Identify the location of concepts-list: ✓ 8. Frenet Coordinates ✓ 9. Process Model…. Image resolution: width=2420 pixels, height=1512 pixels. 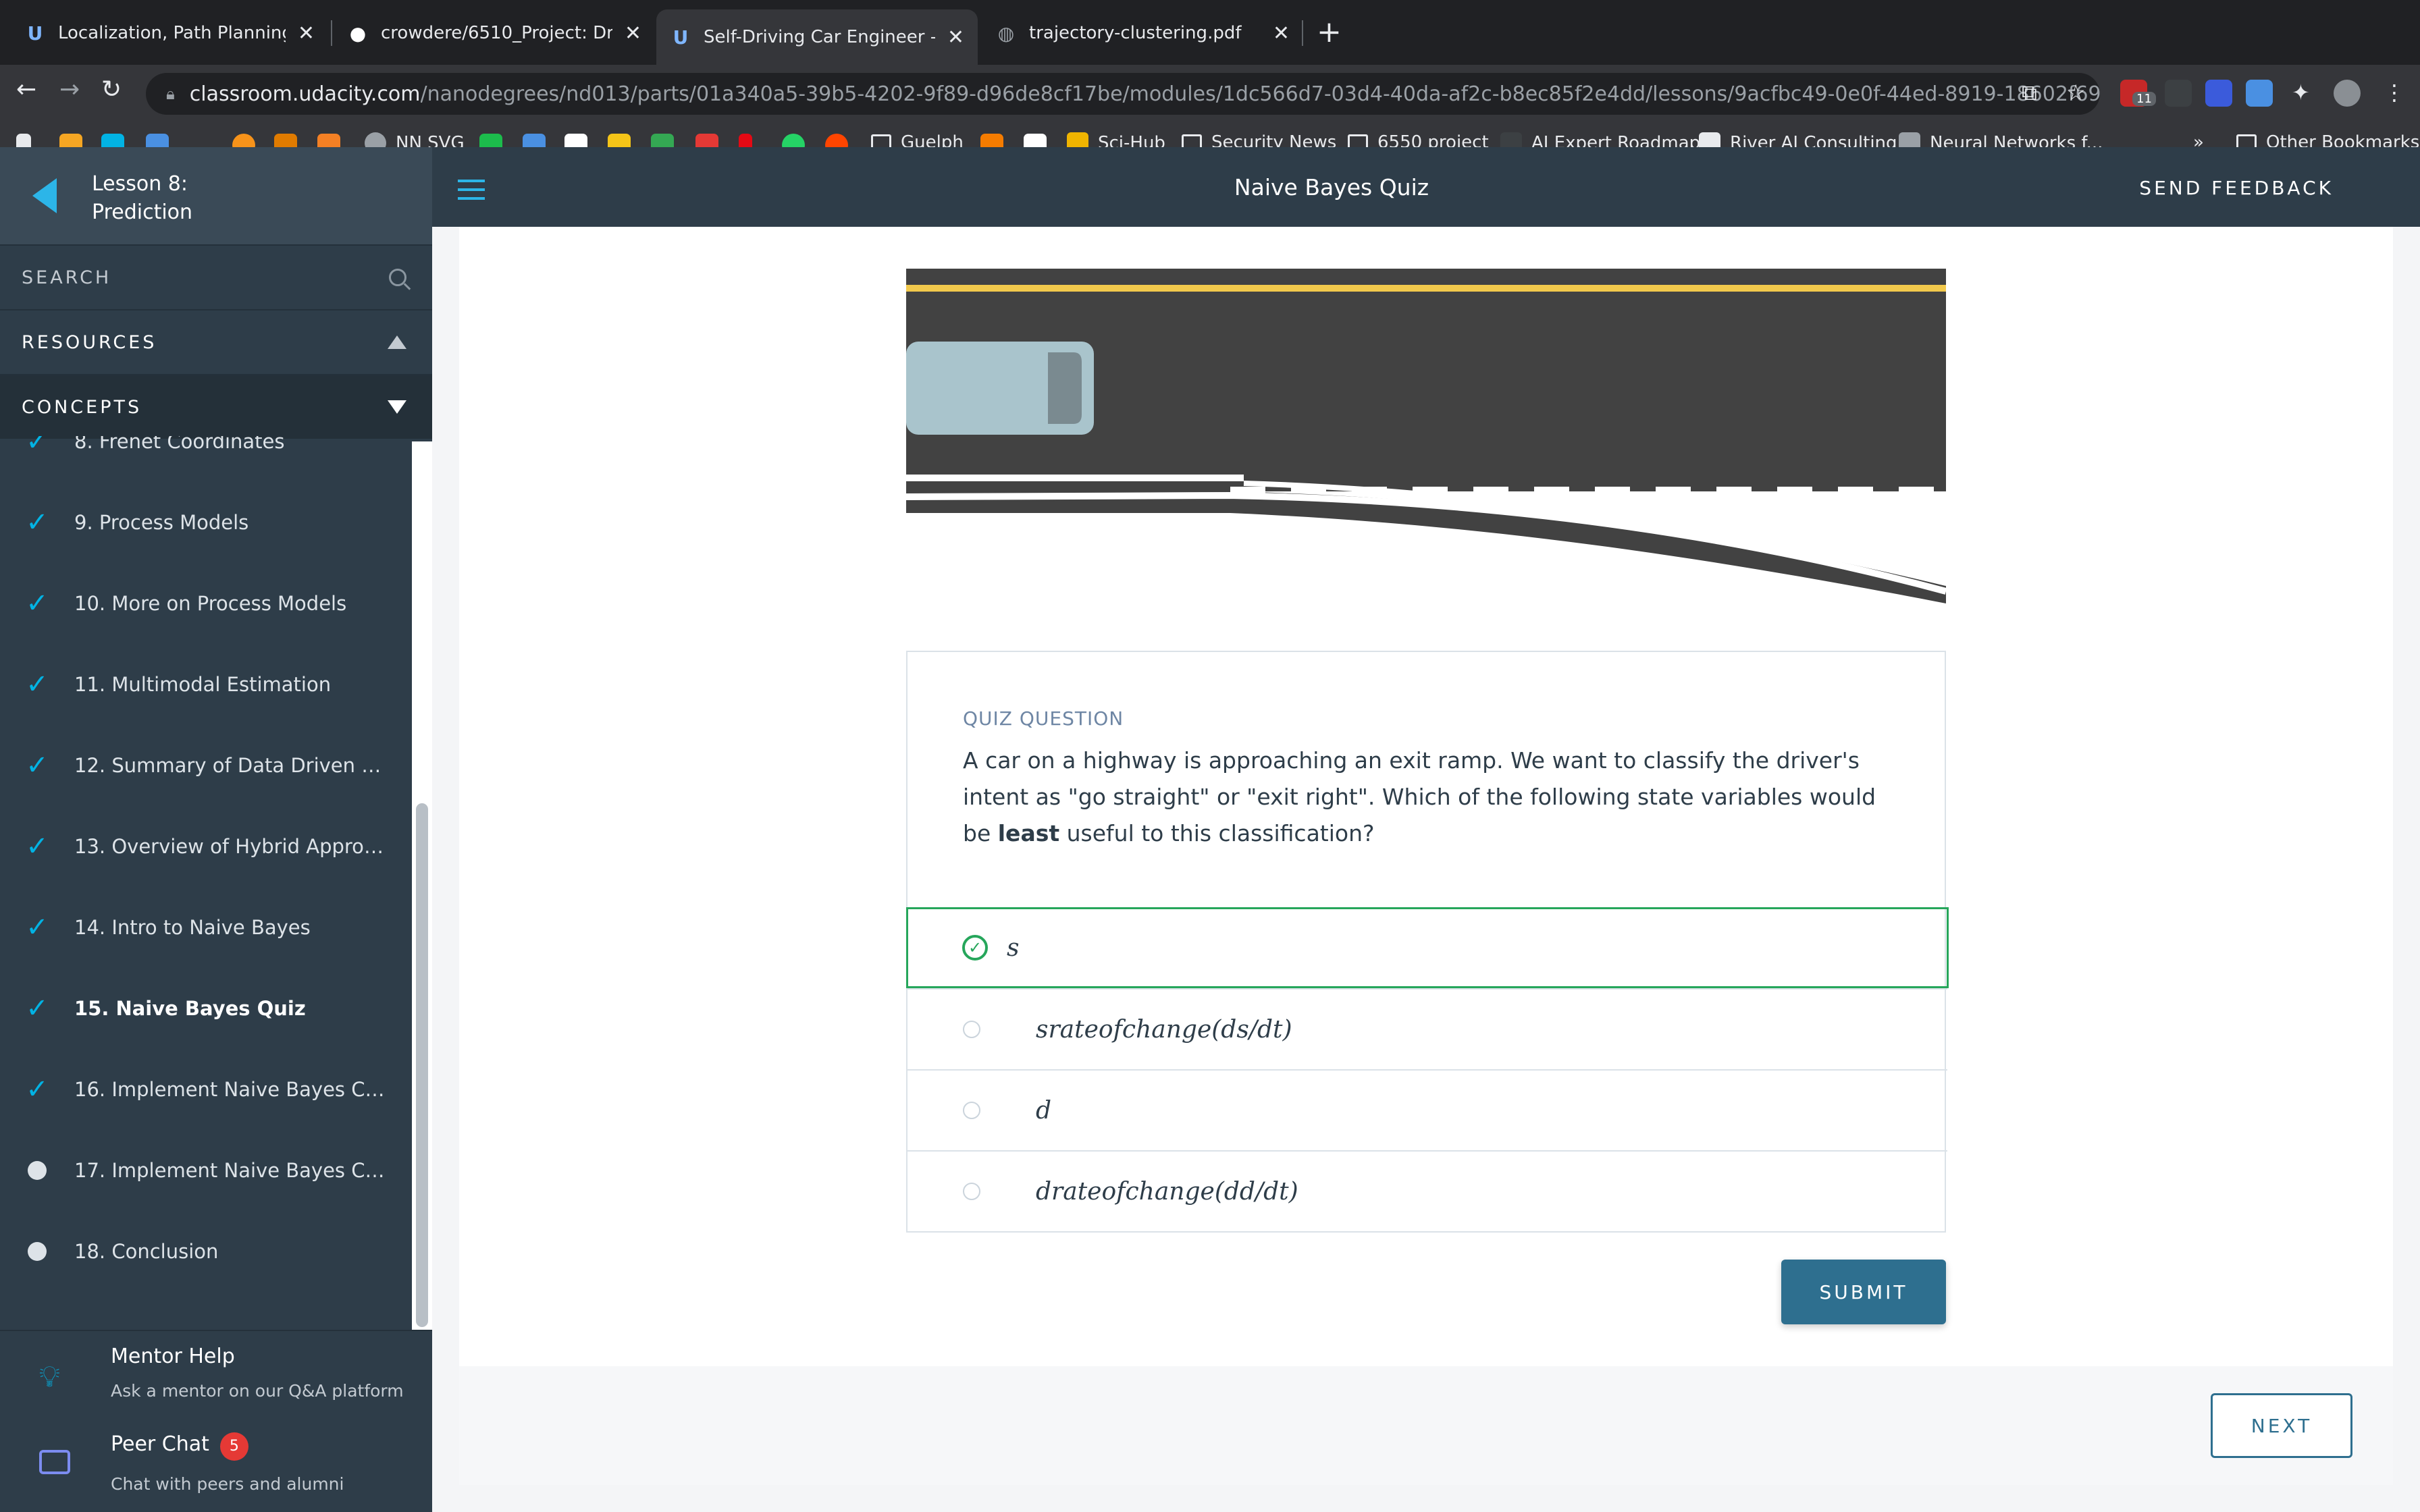
(206, 881).